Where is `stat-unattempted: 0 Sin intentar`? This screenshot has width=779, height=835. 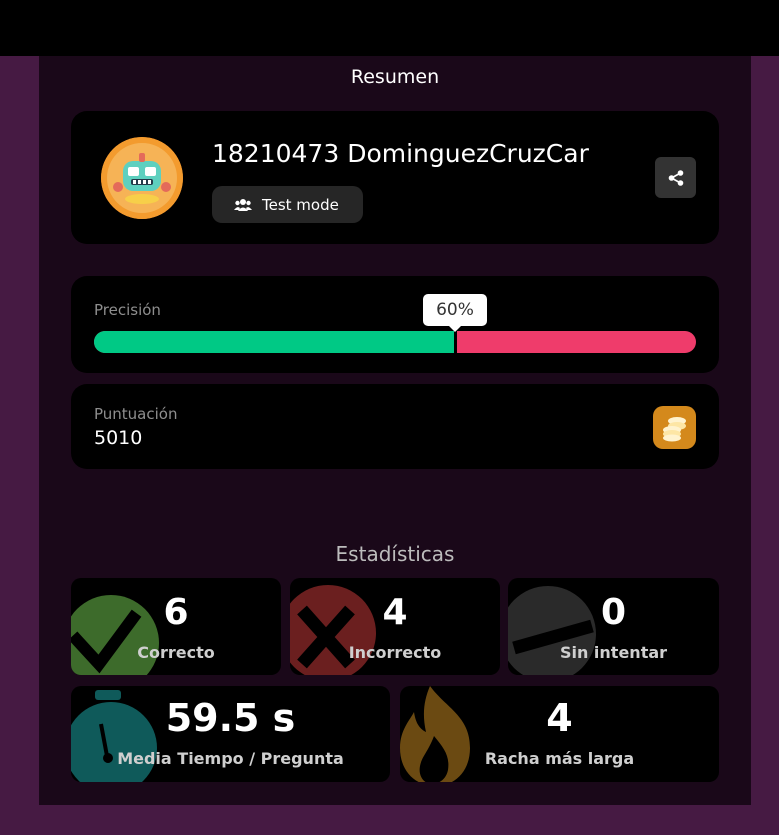 stat-unattempted: 0 Sin intentar is located at coordinates (613, 626).